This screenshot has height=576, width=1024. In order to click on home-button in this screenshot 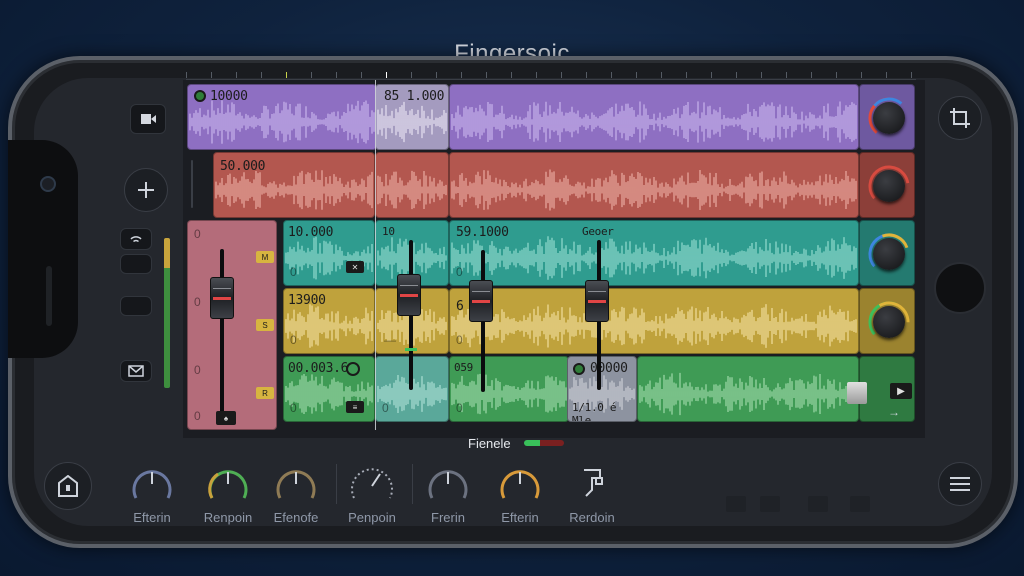, I will do `click(68, 486)`.